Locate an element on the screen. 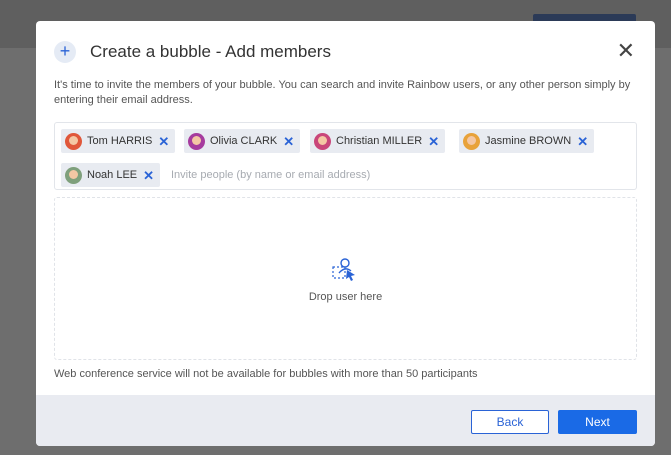 The width and height of the screenshot is (671, 455). plus-icon: + is located at coordinates (65, 52).